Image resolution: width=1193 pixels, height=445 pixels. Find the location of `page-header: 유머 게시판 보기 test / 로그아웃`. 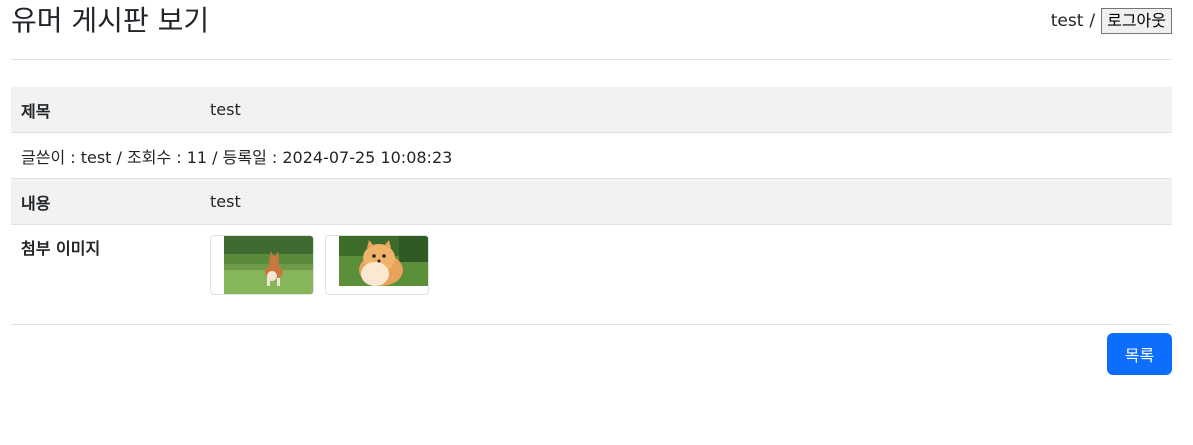

page-header: 유머 게시판 보기 test / 로그아웃 is located at coordinates (591, 30).